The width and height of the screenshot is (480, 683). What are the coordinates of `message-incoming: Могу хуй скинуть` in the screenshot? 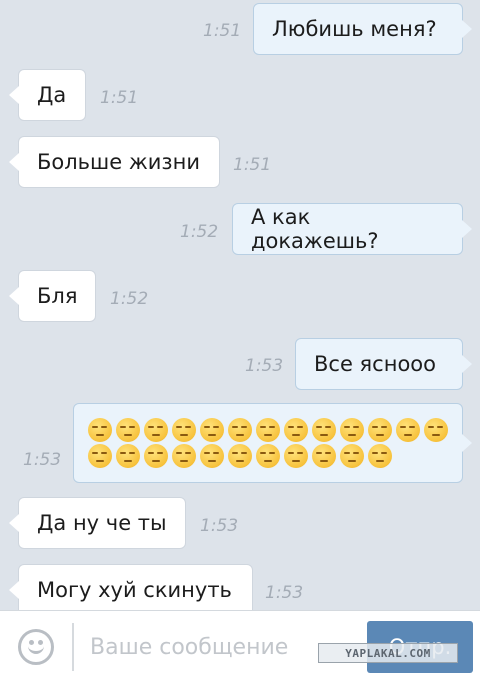 It's located at (131, 587).